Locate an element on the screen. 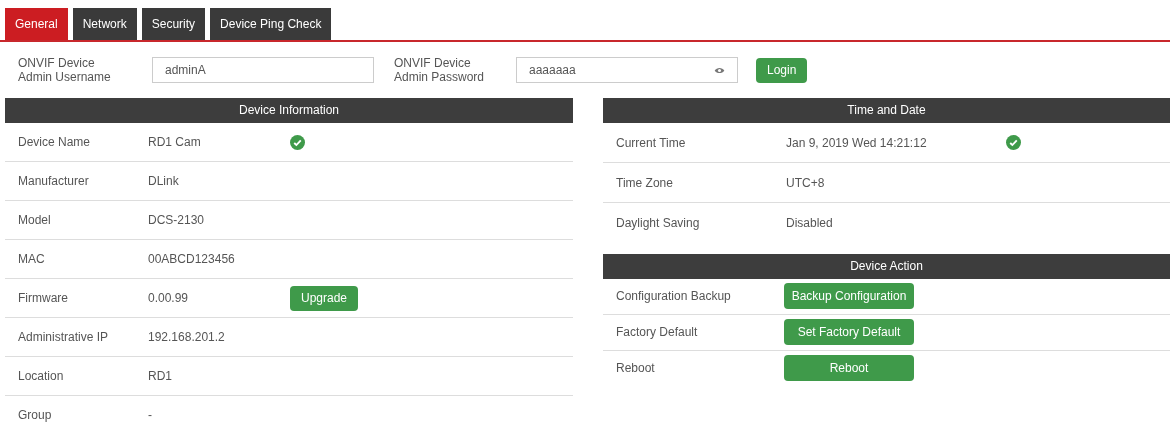  field-label: Group is located at coordinates (35, 415).